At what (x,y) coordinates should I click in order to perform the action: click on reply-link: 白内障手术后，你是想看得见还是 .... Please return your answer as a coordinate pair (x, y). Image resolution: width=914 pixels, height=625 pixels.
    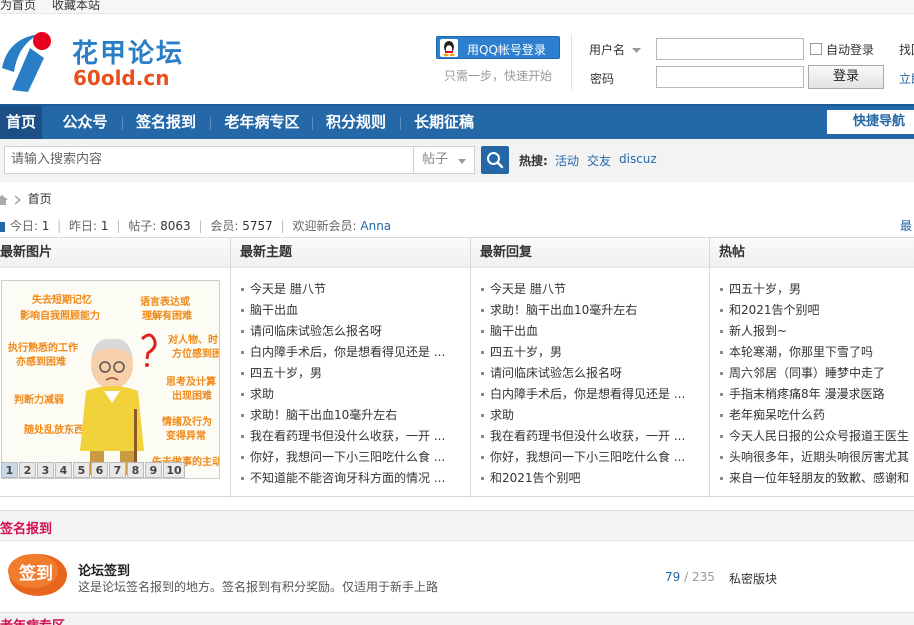
    Looking at the image, I should click on (591, 394).